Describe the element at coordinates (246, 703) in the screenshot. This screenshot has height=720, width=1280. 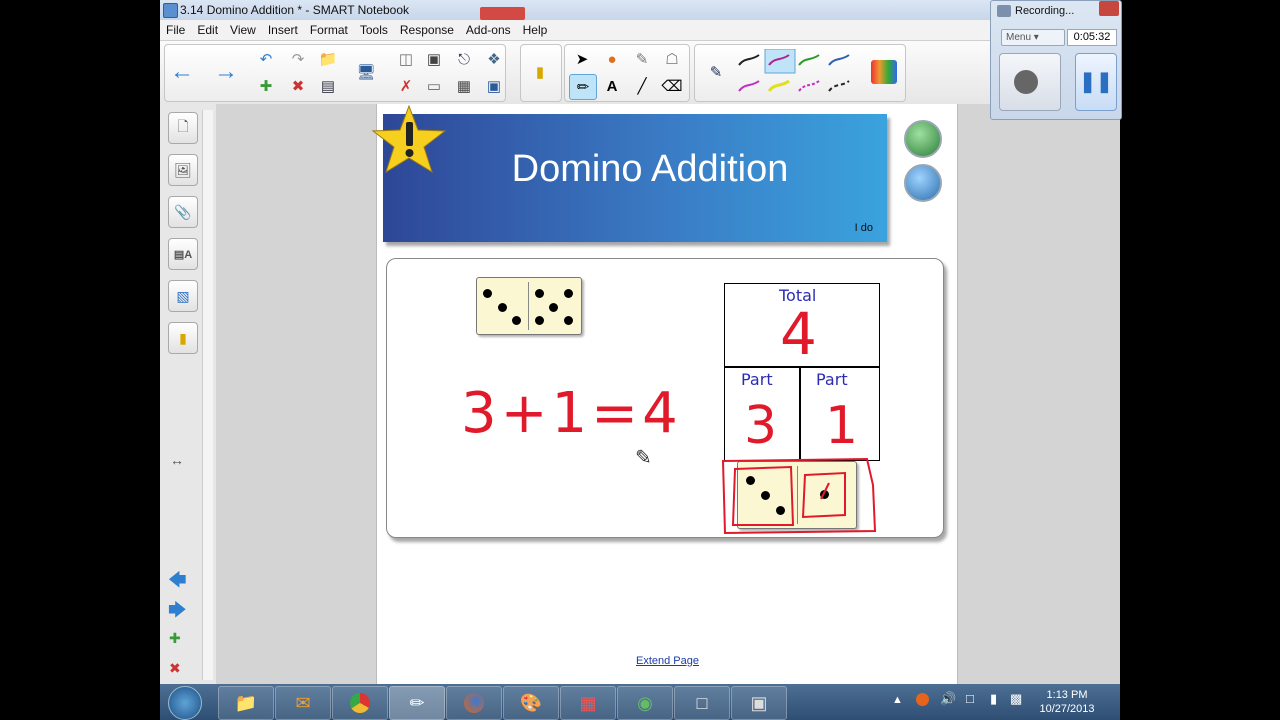
I see `taskbar-explorer-icon: 📁` at that location.